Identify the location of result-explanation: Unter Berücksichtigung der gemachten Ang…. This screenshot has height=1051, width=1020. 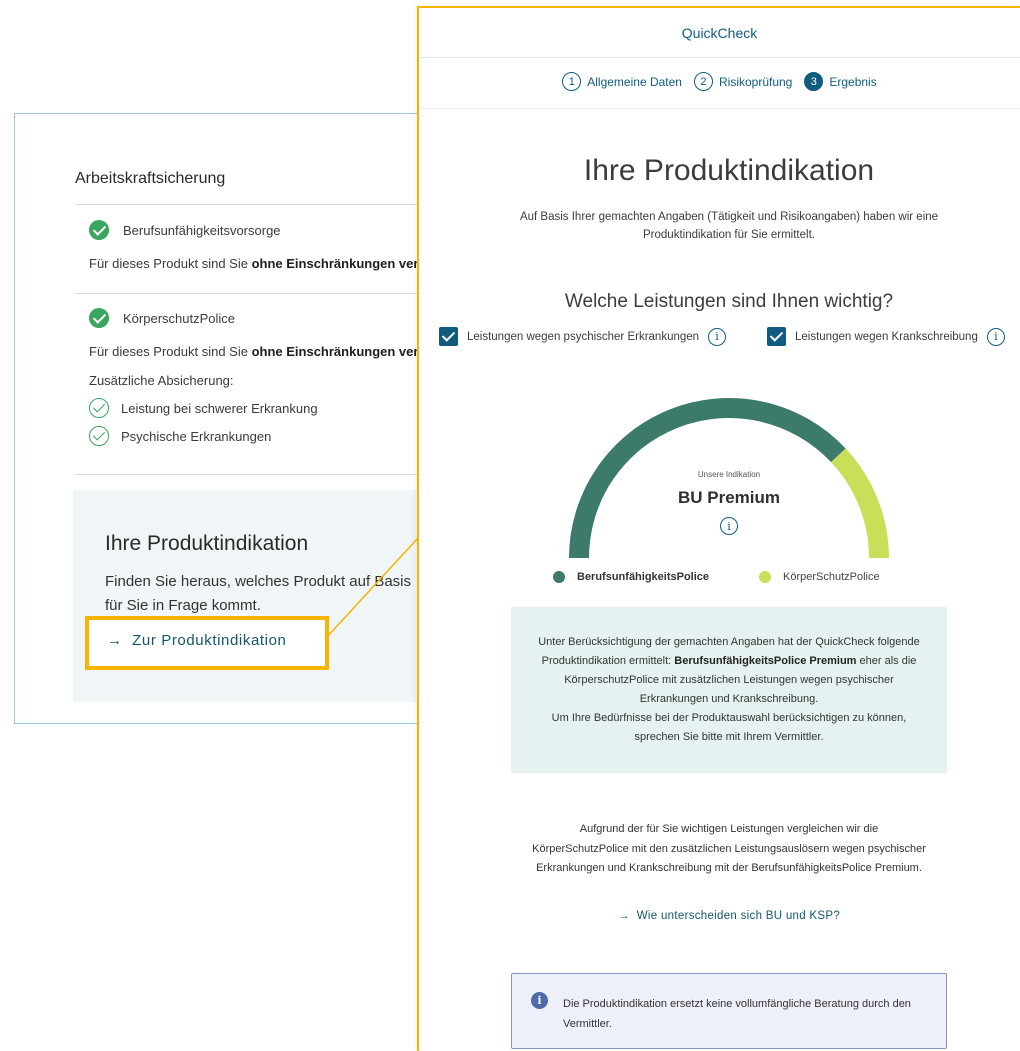
(729, 690).